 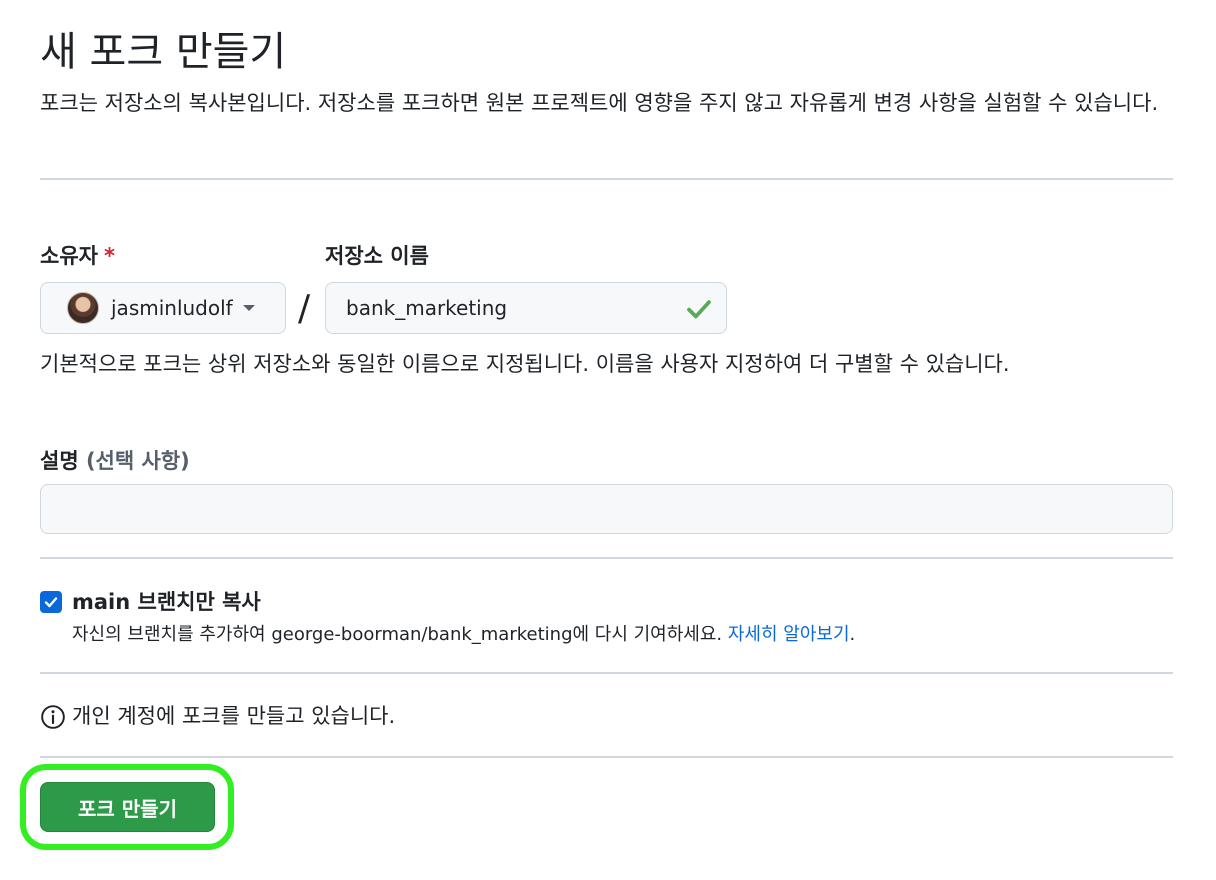 What do you see at coordinates (166, 601) in the screenshot?
I see `copy-main-branch-label: main 브랜치만 복사` at bounding box center [166, 601].